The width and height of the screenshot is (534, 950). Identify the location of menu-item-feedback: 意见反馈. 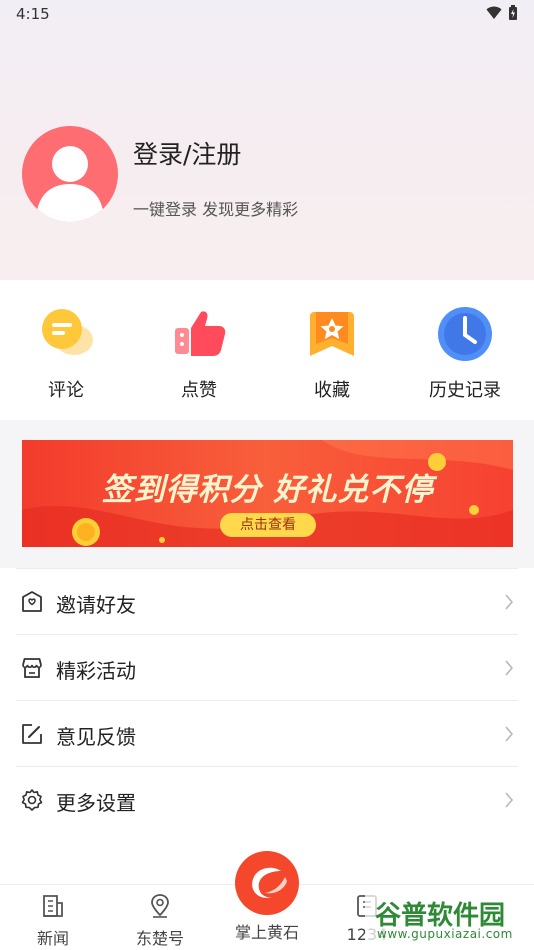
(267, 733).